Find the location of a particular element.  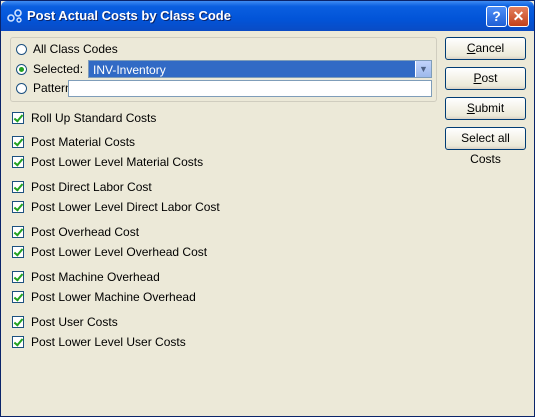

option-lower-machine-overhead: Post Lower Machine Overhead is located at coordinates (104, 297).